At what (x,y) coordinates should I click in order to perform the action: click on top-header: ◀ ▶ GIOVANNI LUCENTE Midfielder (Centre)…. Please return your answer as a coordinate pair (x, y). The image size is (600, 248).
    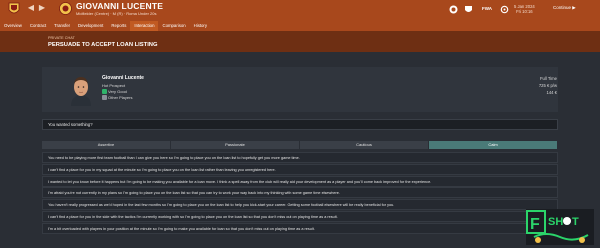
    Looking at the image, I should click on (300, 15).